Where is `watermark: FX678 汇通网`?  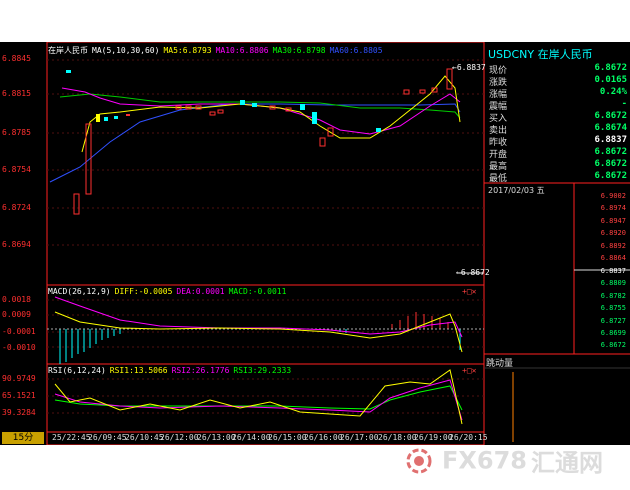 watermark: FX678 汇通网 is located at coordinates (502, 460).